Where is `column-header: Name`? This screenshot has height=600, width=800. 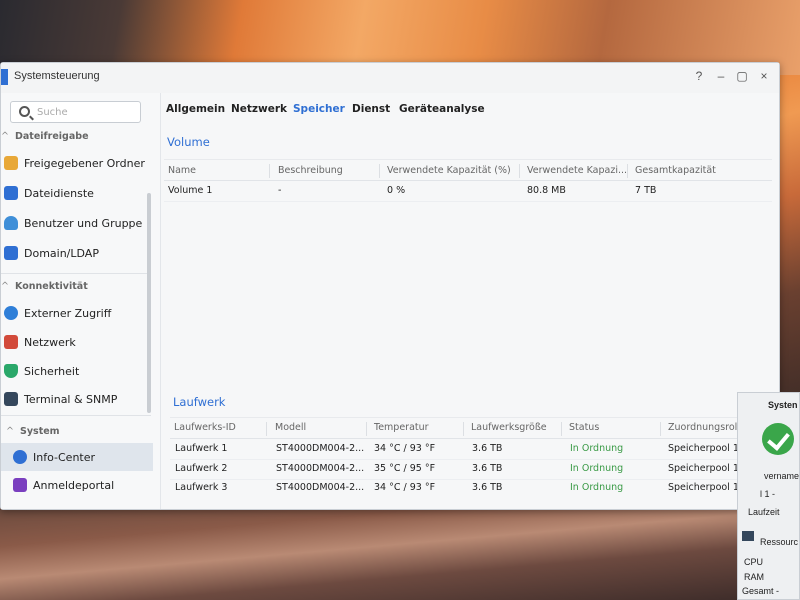
column-header: Name is located at coordinates (182, 170).